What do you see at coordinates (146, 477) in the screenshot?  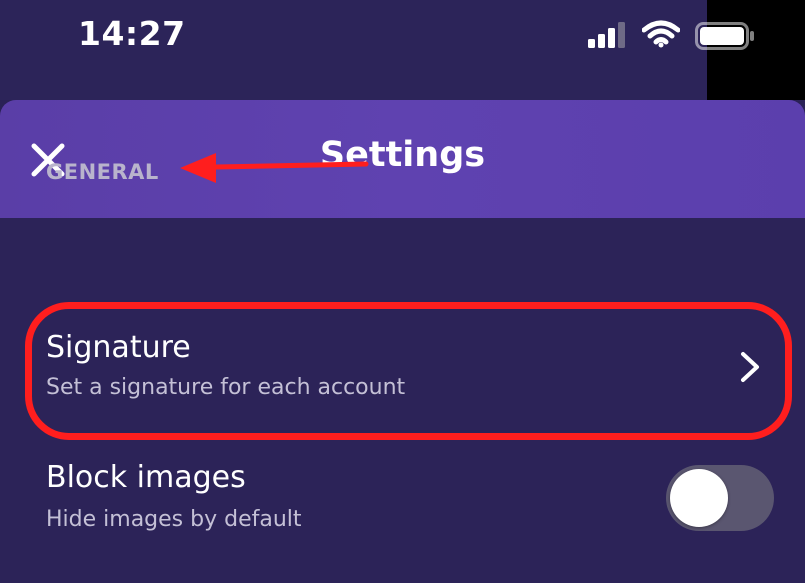 I see `block-images-title: Block images` at bounding box center [146, 477].